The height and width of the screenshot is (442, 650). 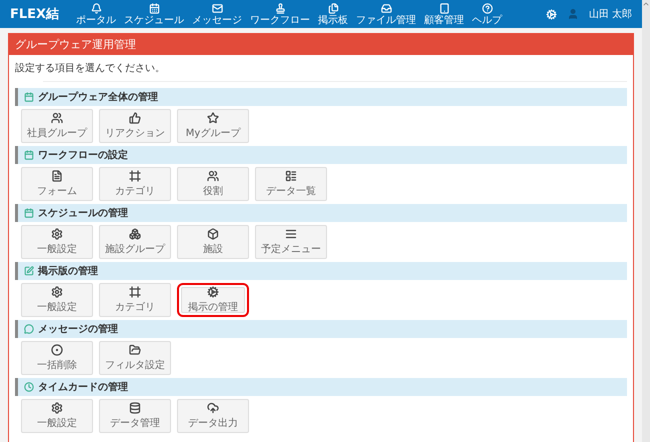 I want to click on setting-tile: フィルタ設定, so click(x=135, y=358).